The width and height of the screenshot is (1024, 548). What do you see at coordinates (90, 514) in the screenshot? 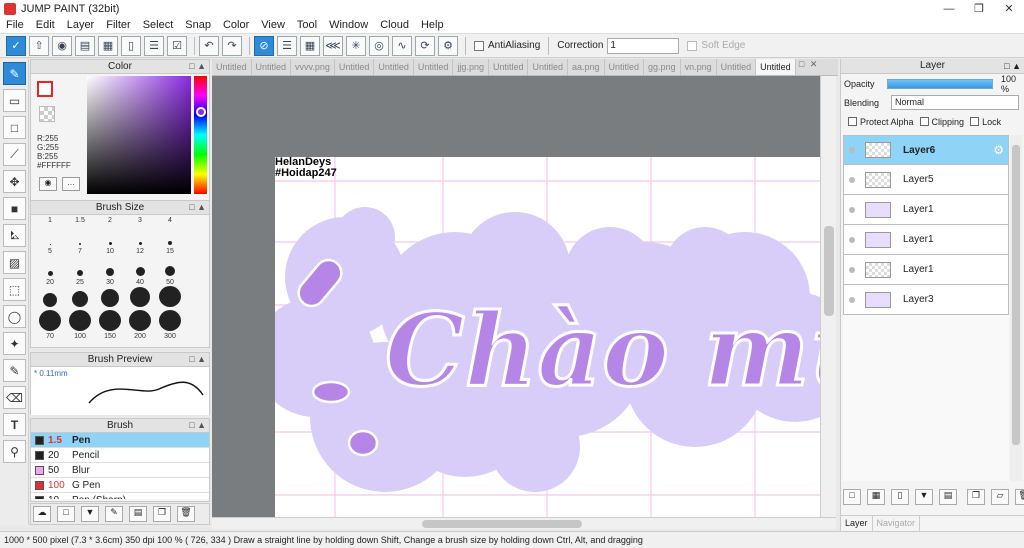
I see `brush-type-icon: ▼` at bounding box center [90, 514].